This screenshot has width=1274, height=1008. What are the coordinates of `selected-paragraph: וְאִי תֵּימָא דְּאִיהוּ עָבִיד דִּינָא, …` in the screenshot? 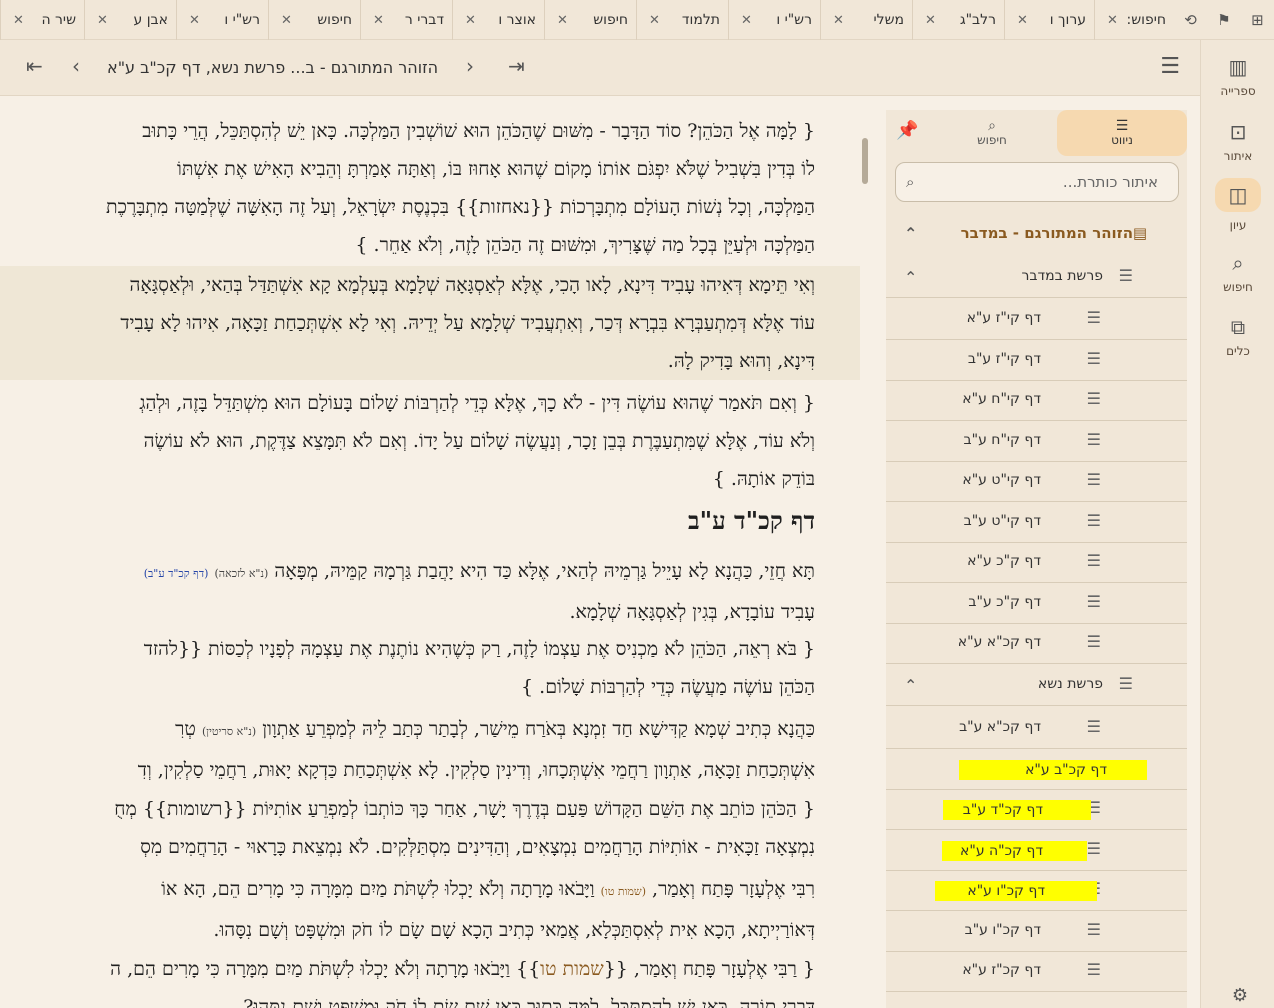 It's located at (430, 323).